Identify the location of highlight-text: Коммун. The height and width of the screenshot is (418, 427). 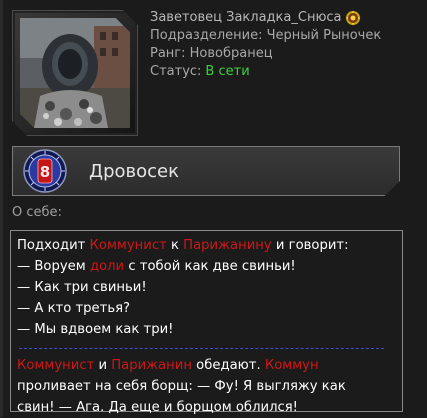
(291, 365).